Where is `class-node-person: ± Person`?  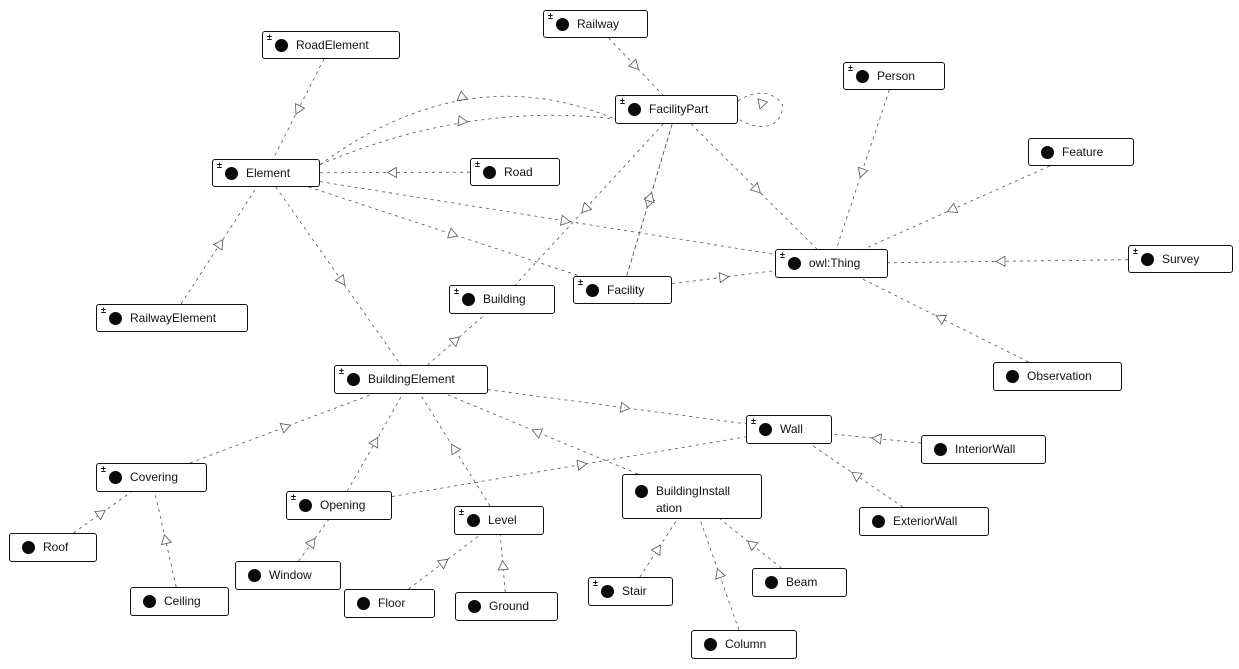
class-node-person: ± Person is located at coordinates (894, 76).